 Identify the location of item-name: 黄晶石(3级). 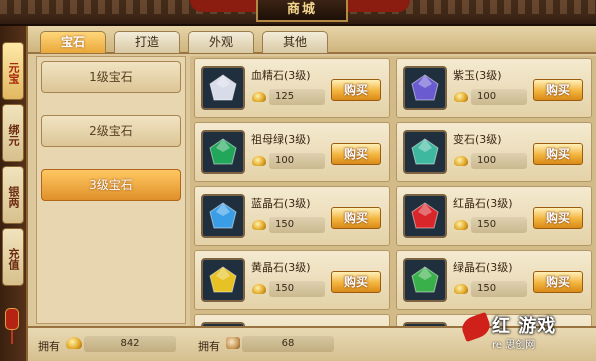
(281, 267).